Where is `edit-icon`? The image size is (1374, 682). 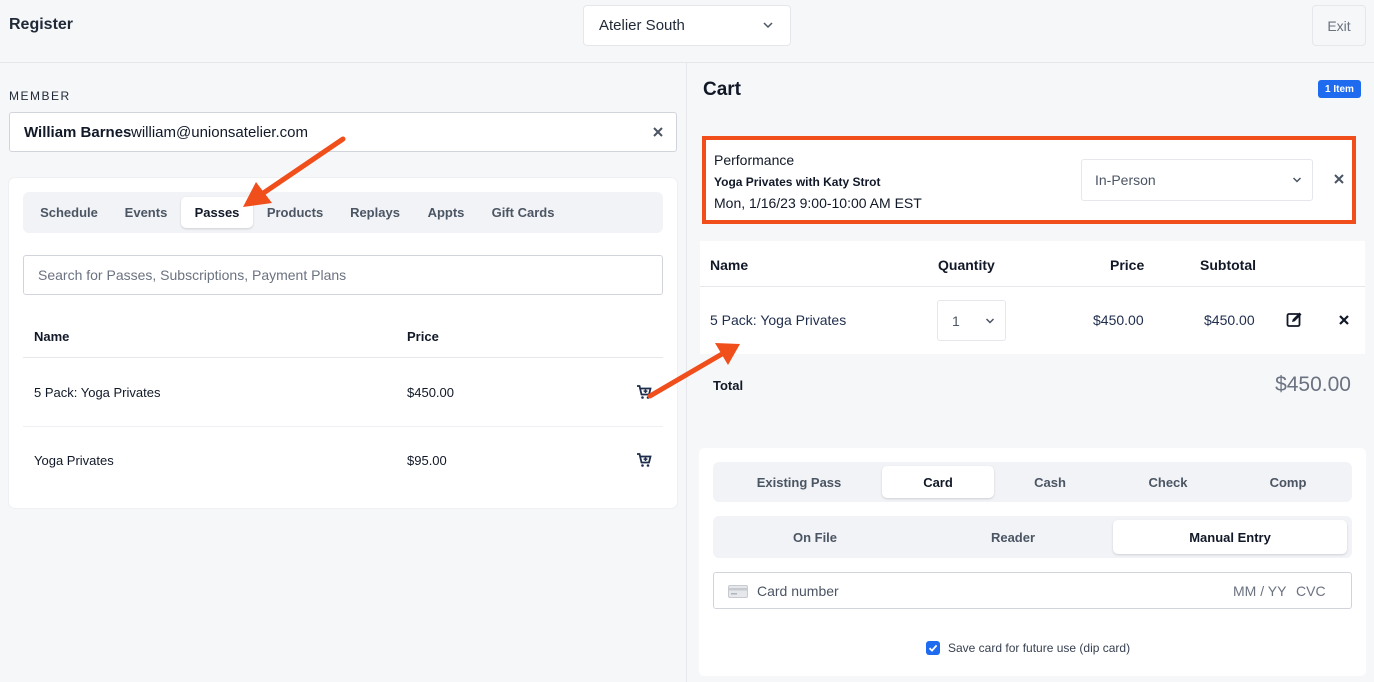 edit-icon is located at coordinates (1294, 319).